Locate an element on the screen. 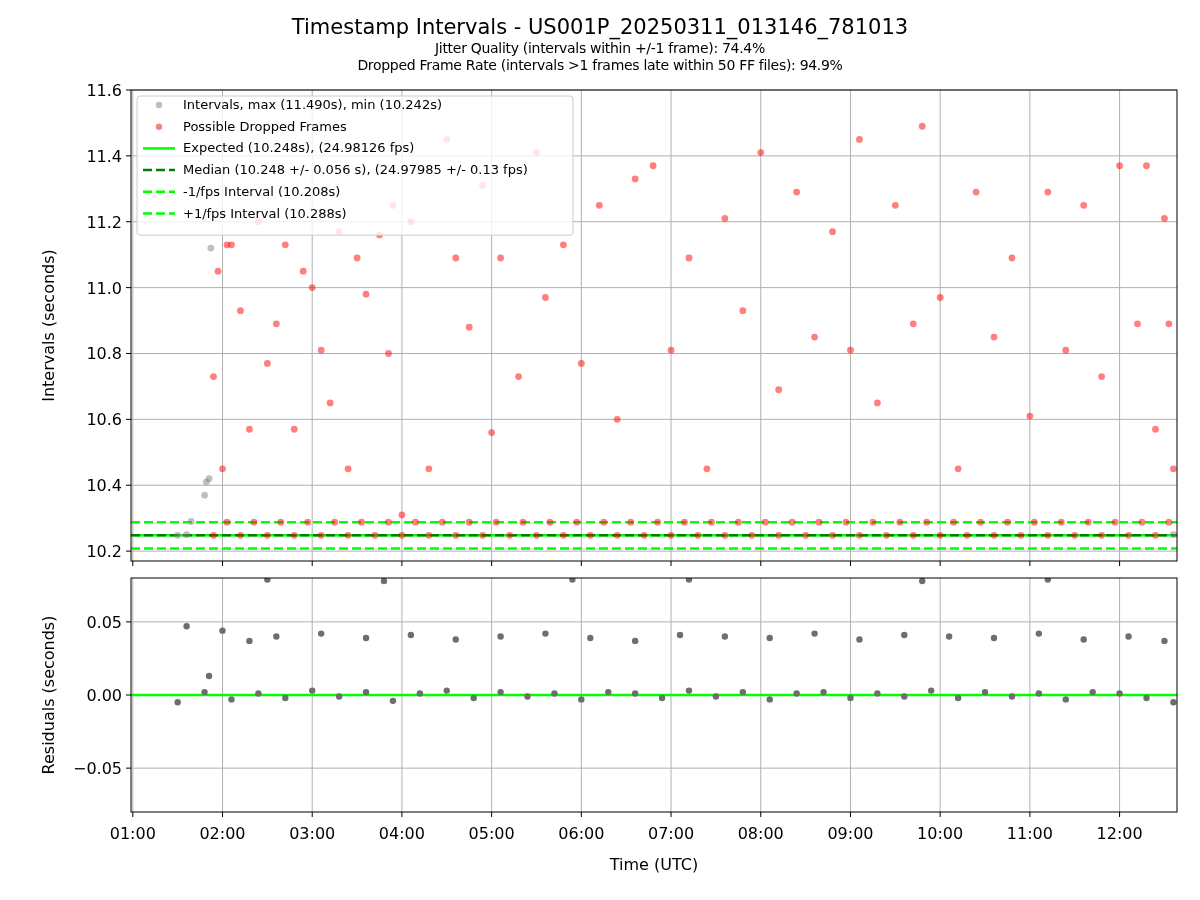 The width and height of the screenshot is (1200, 900). x-axis-label: Time (UTC) is located at coordinates (654, 864).